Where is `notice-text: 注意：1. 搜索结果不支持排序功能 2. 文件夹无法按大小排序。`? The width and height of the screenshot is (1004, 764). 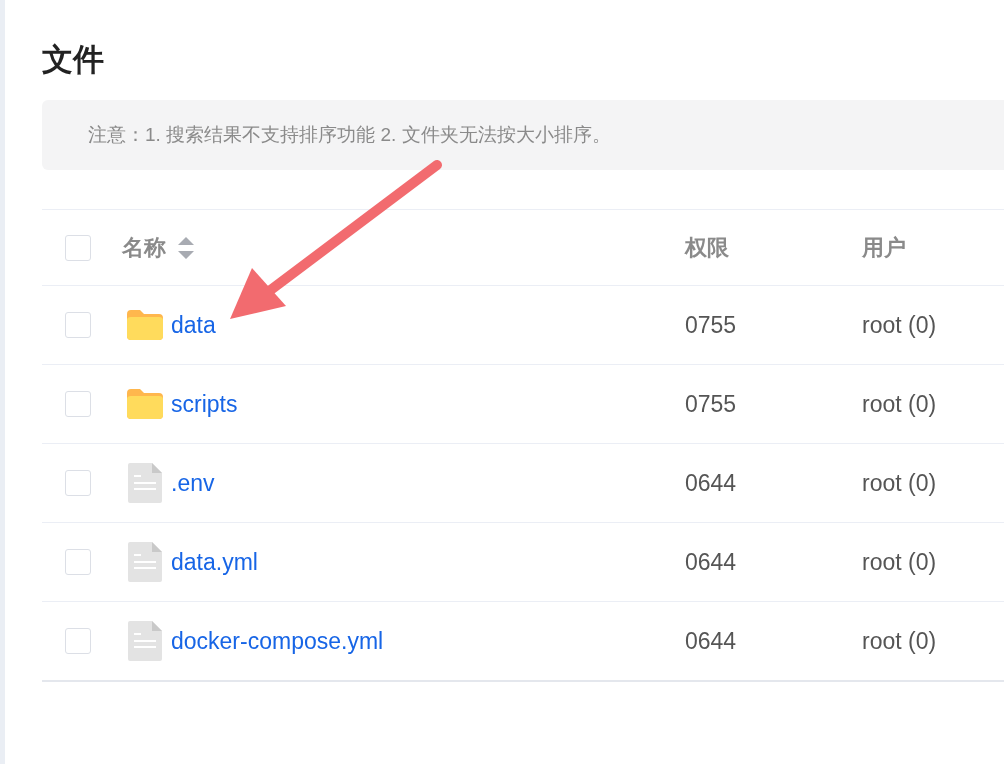 notice-text: 注意：1. 搜索结果不支持排序功能 2. 文件夹无法按大小排序。 is located at coordinates (349, 135).